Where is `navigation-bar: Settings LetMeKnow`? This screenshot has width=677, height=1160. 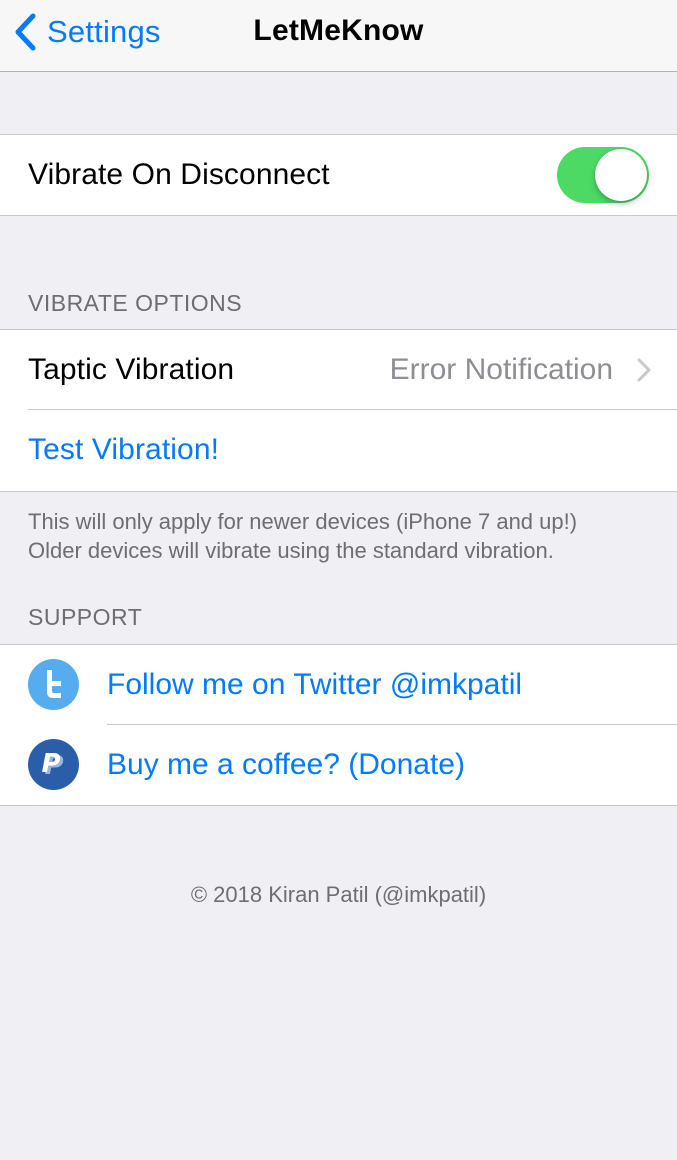 navigation-bar: Settings LetMeKnow is located at coordinates (338, 36).